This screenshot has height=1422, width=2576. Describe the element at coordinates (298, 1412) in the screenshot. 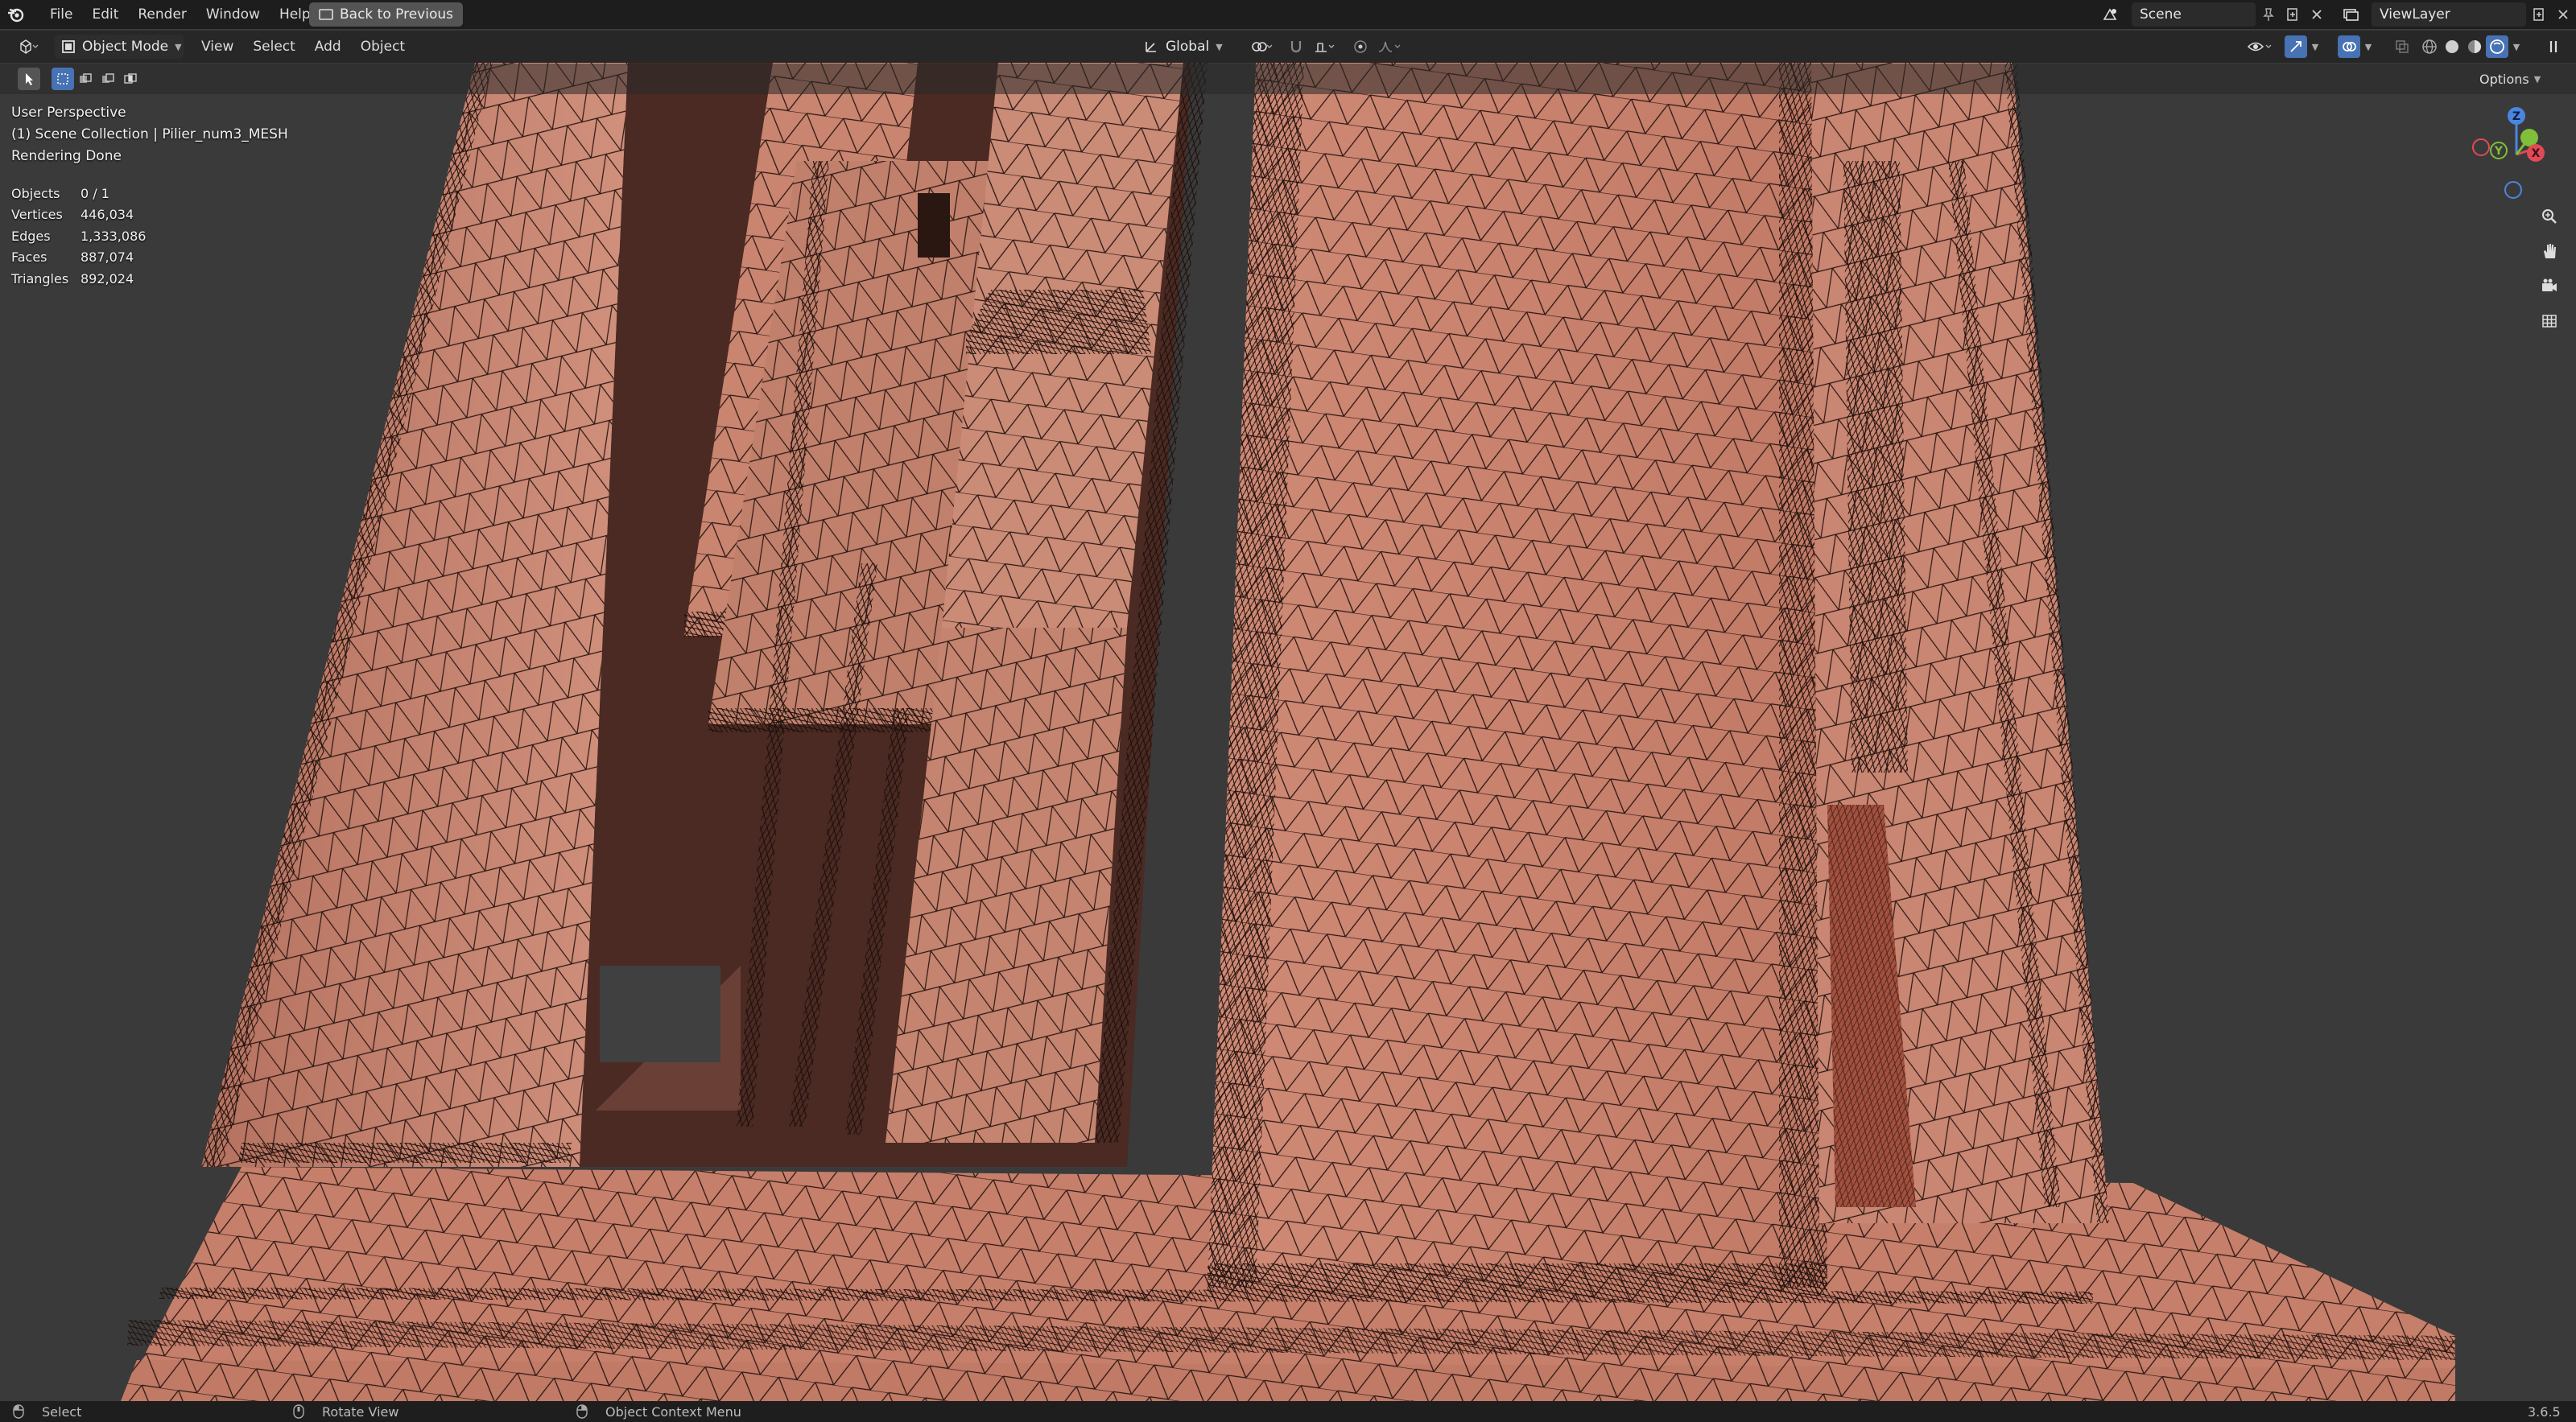

I see `mouse-middle-icon` at that location.